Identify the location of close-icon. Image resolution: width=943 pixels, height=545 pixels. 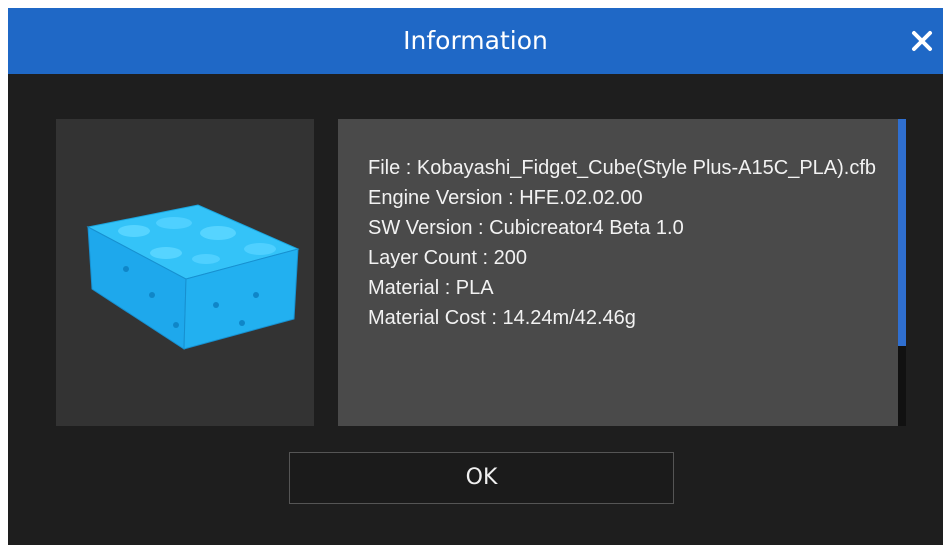
(922, 41).